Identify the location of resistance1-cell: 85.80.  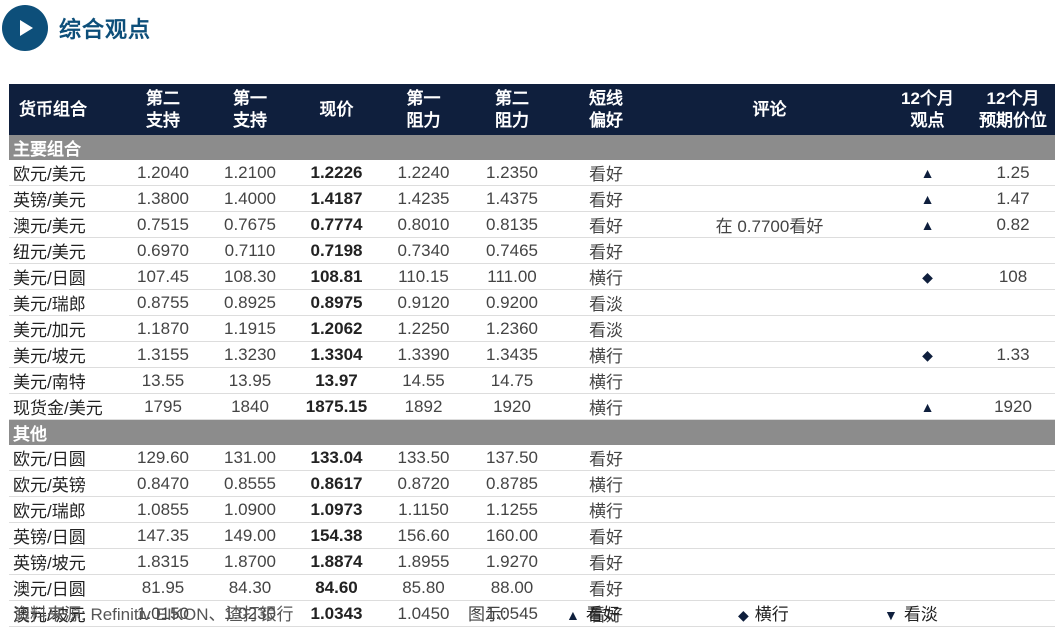
(423, 587).